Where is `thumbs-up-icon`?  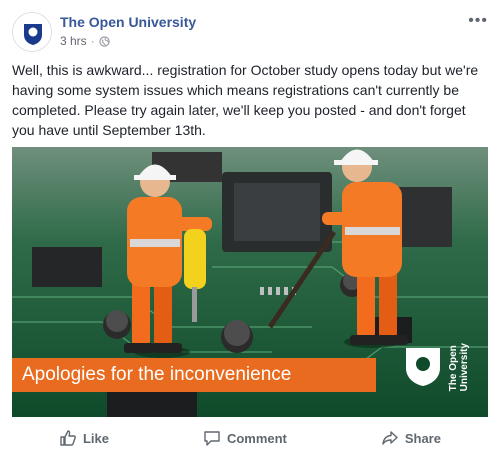
thumbs-up-icon is located at coordinates (68, 438).